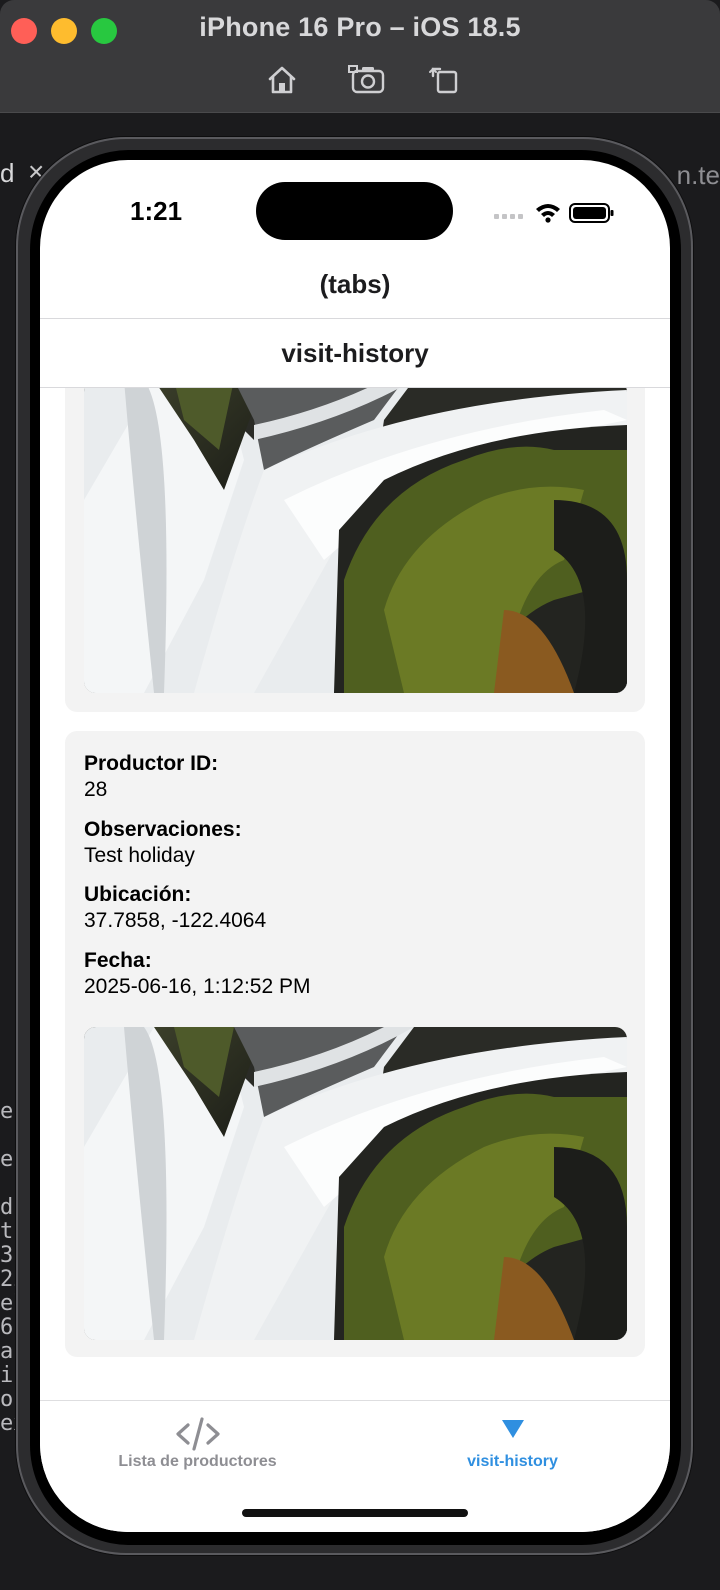 This screenshot has height=1590, width=720. What do you see at coordinates (197, 1435) in the screenshot?
I see `code-icon` at bounding box center [197, 1435].